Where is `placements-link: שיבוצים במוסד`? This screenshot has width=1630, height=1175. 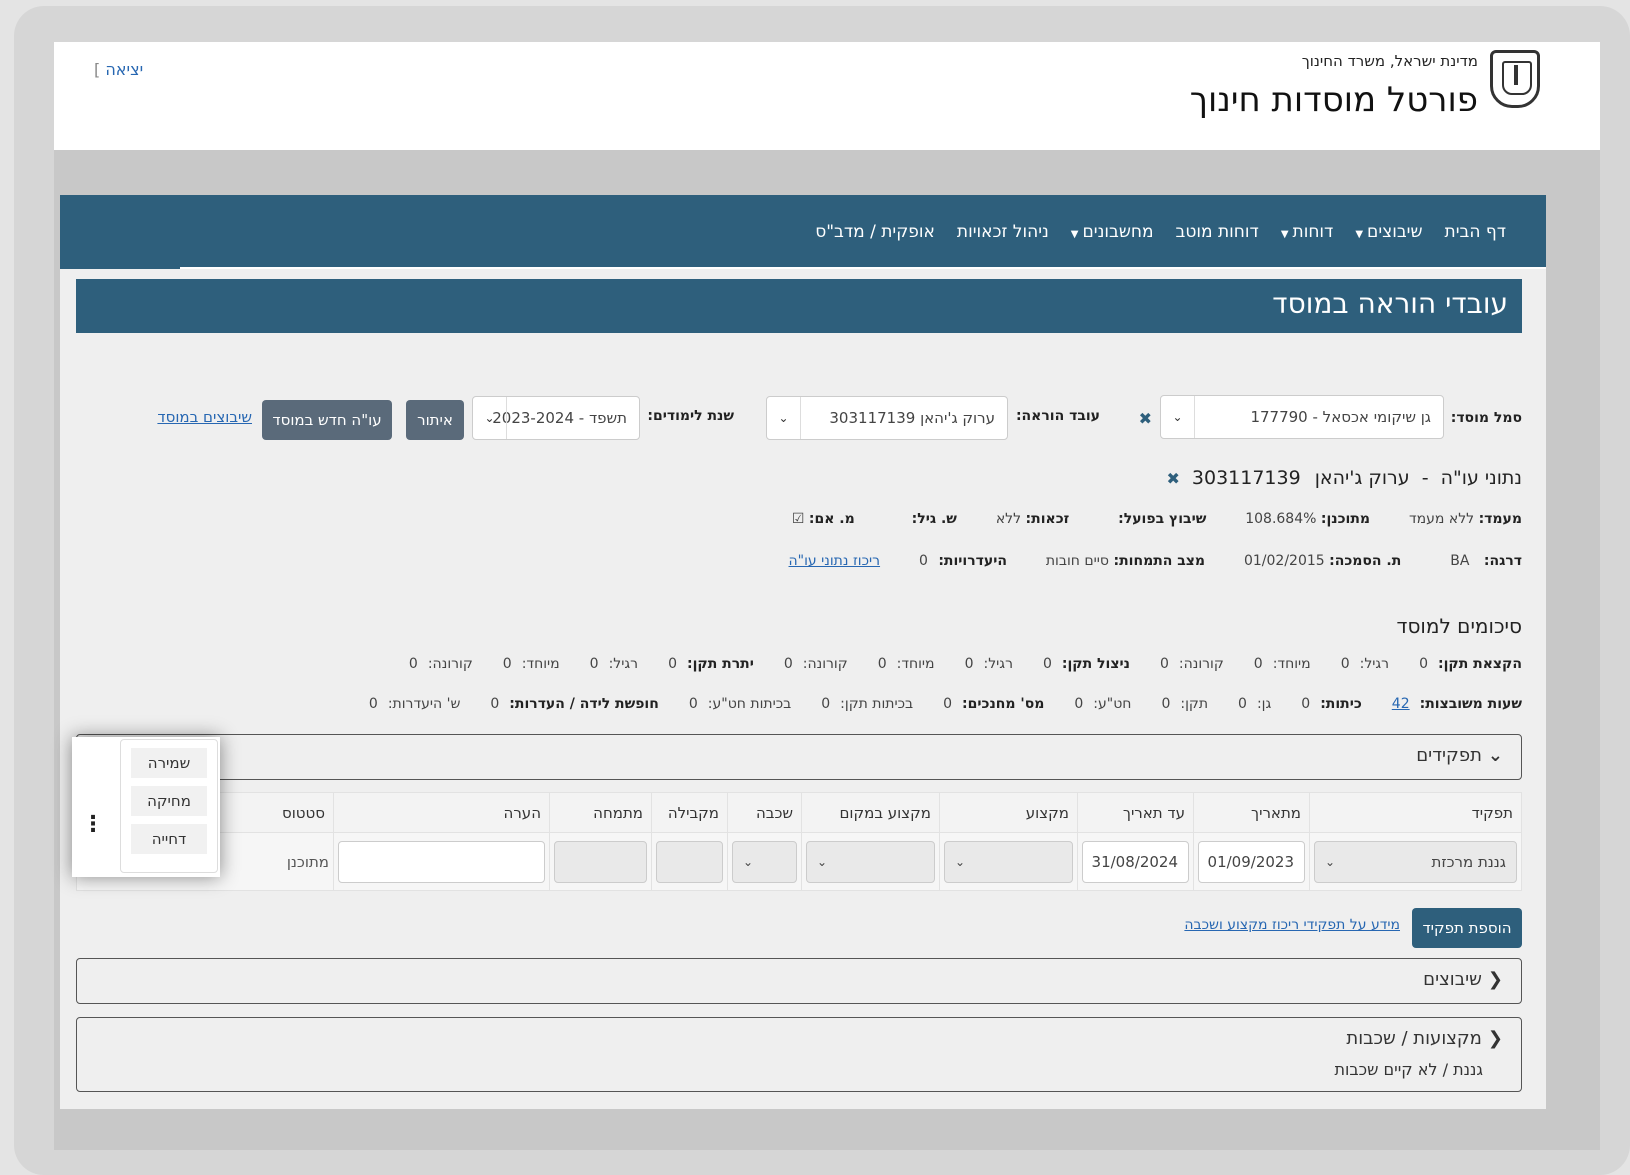
placements-link: שיבוצים במוסד is located at coordinates (204, 417).